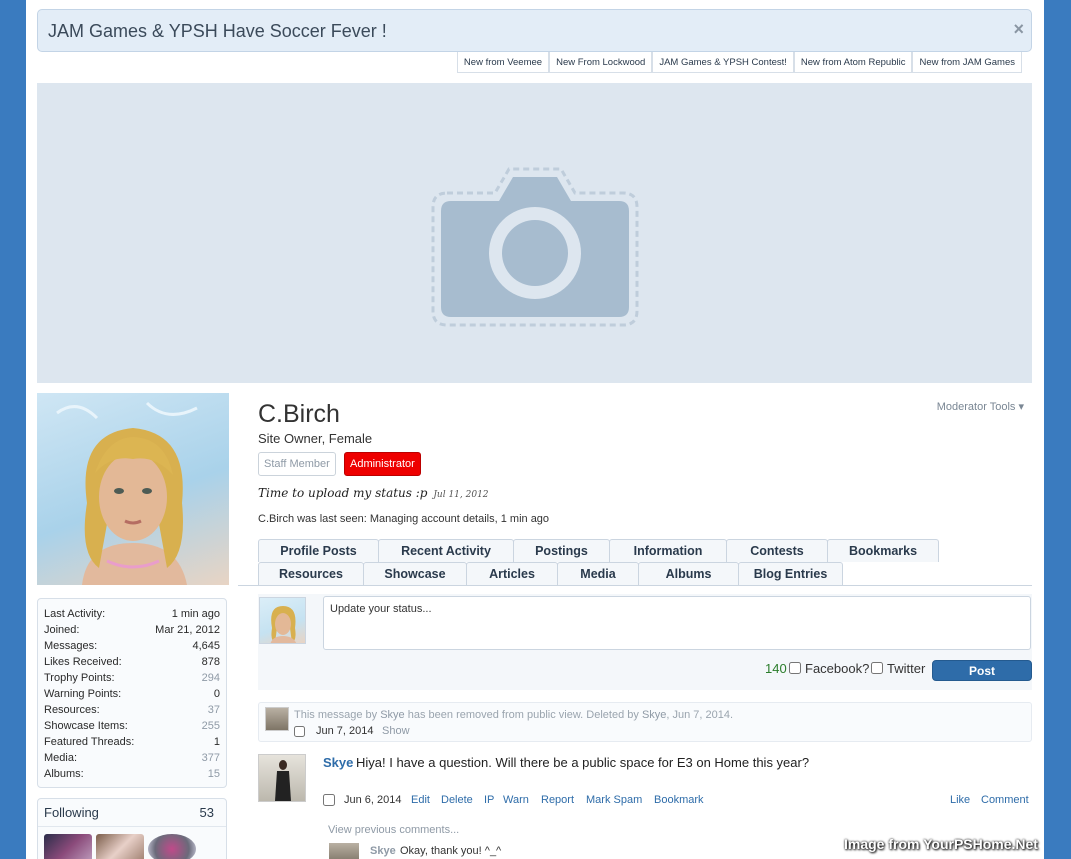 This screenshot has width=1071, height=859. Describe the element at coordinates (283, 624) in the screenshot. I see `composer-avatar-image` at that location.